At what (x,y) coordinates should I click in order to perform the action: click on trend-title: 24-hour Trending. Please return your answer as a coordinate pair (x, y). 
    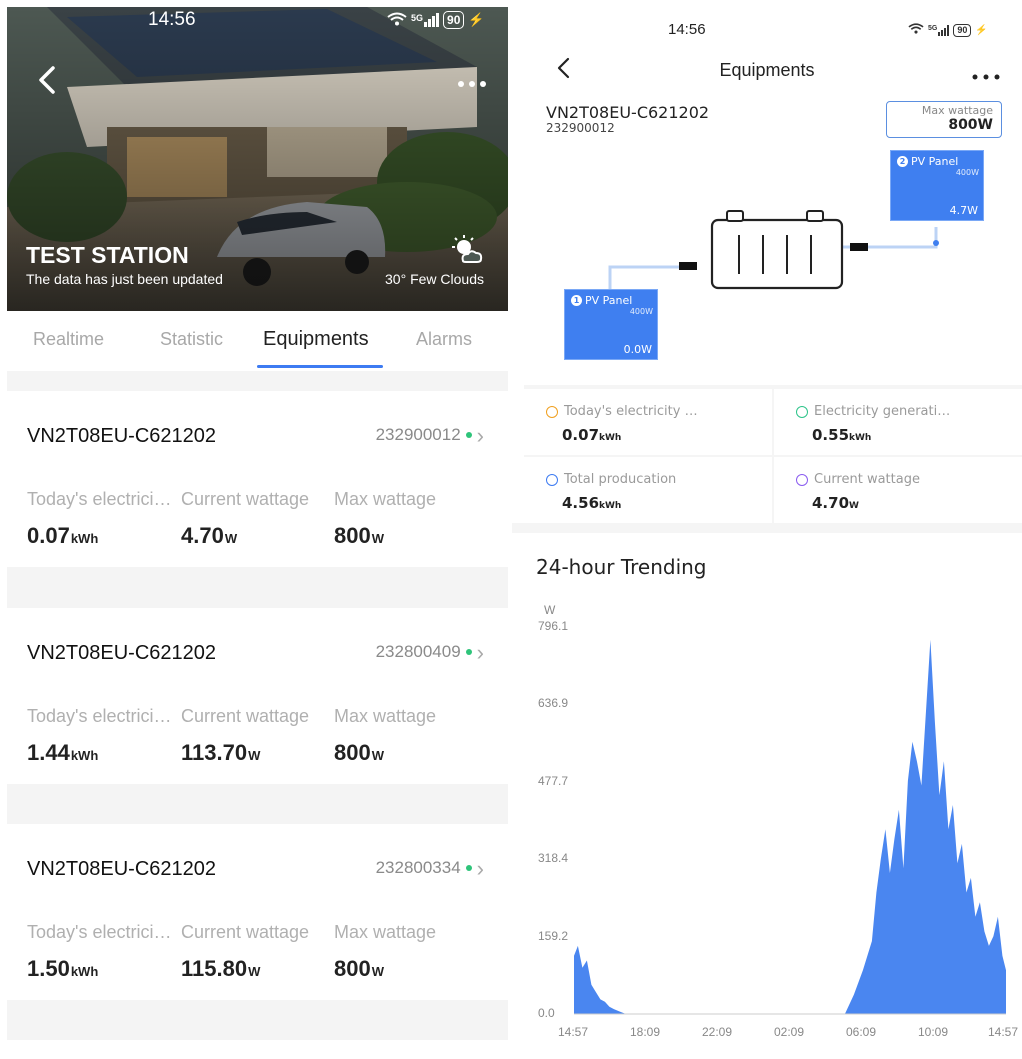
    Looking at the image, I should click on (621, 567).